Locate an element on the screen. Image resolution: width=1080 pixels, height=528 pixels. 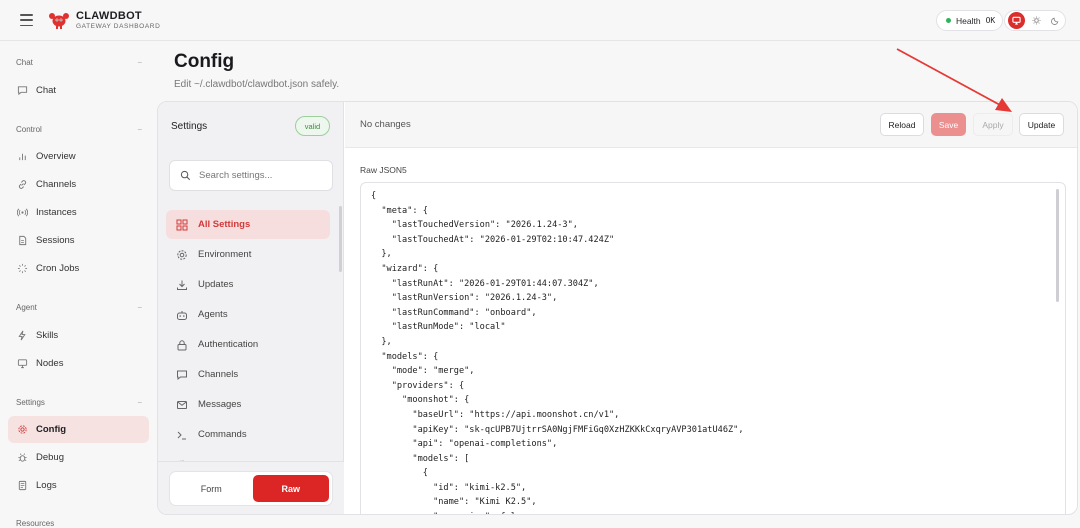
sidebar-item-logs: Logs is located at coordinates (78, 485).